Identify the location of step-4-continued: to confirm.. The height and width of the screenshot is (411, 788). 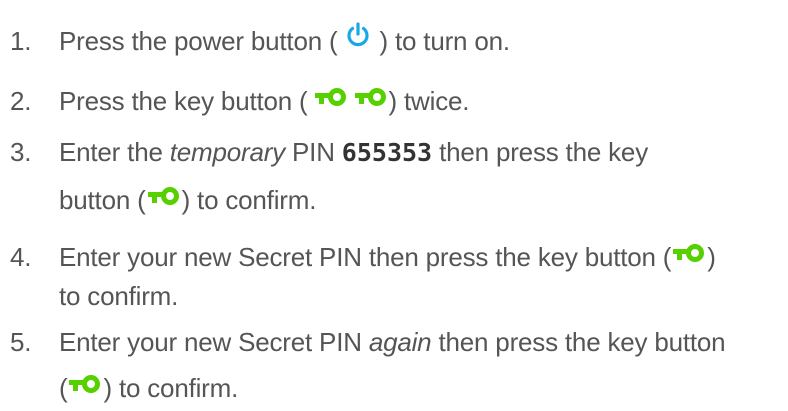
(118, 296).